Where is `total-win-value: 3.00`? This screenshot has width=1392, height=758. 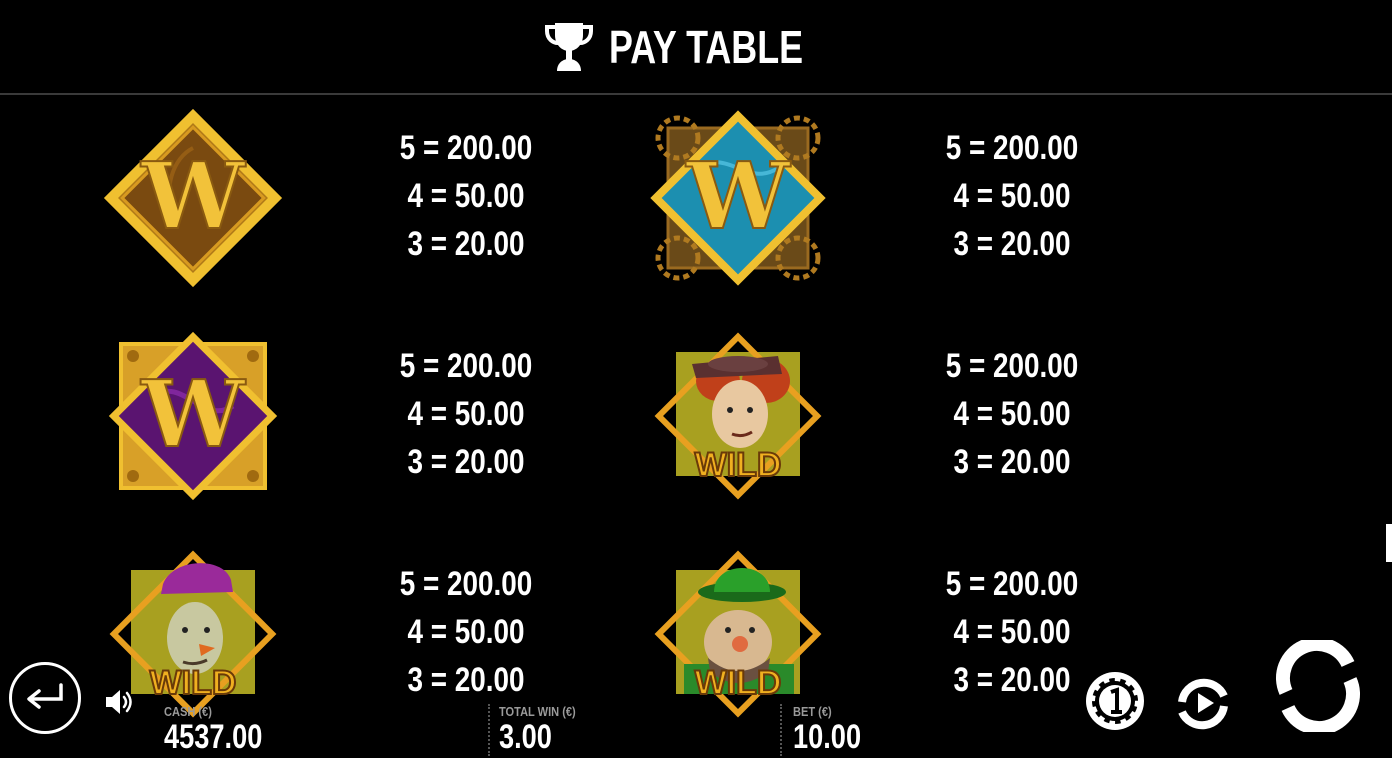
total-win-value: 3.00 is located at coordinates (525, 737).